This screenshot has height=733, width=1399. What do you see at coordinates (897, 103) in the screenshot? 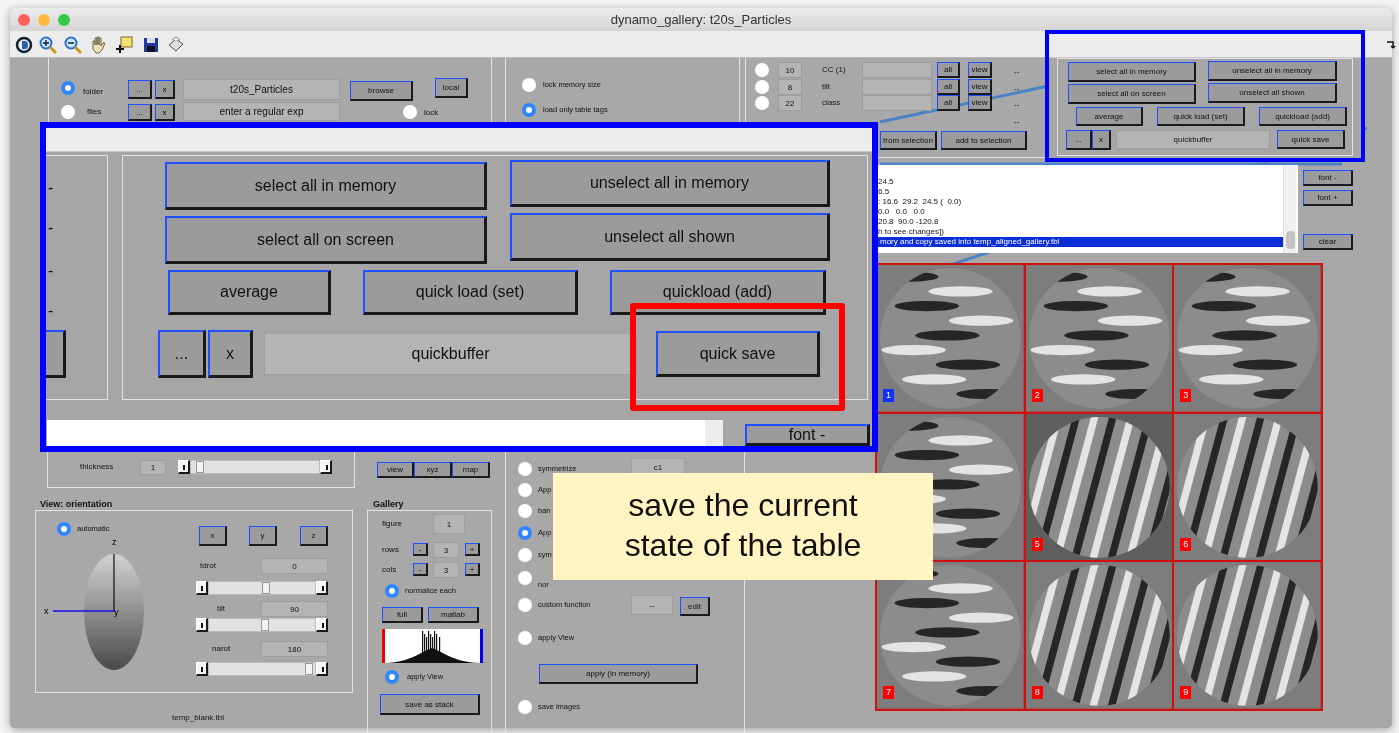
I see `text-field` at bounding box center [897, 103].